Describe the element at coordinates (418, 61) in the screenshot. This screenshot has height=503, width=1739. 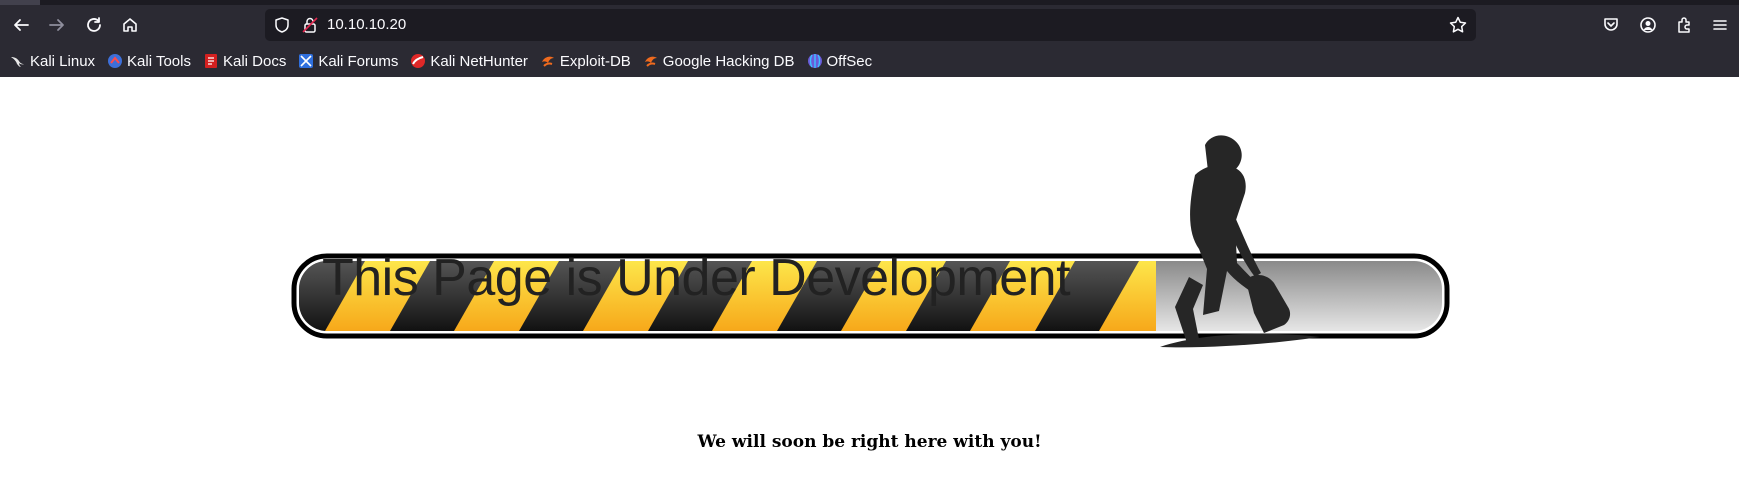
I see `kali-nethunter-icon` at that location.